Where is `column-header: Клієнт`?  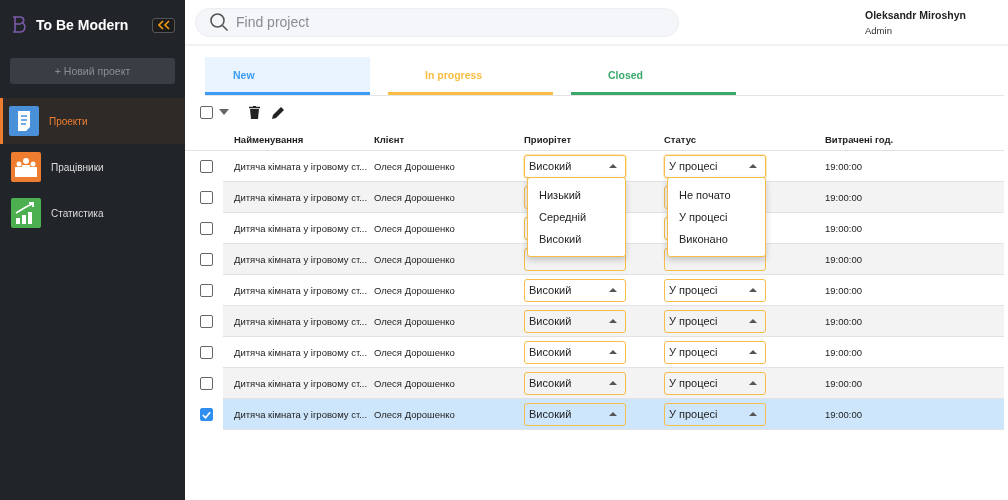
column-header: Клієнт is located at coordinates (390, 139).